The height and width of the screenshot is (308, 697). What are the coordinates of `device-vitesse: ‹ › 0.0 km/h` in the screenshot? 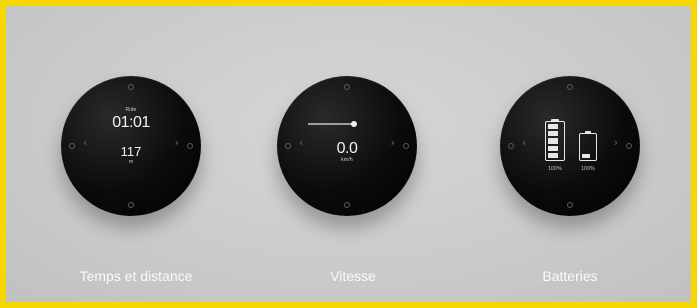 It's located at (347, 146).